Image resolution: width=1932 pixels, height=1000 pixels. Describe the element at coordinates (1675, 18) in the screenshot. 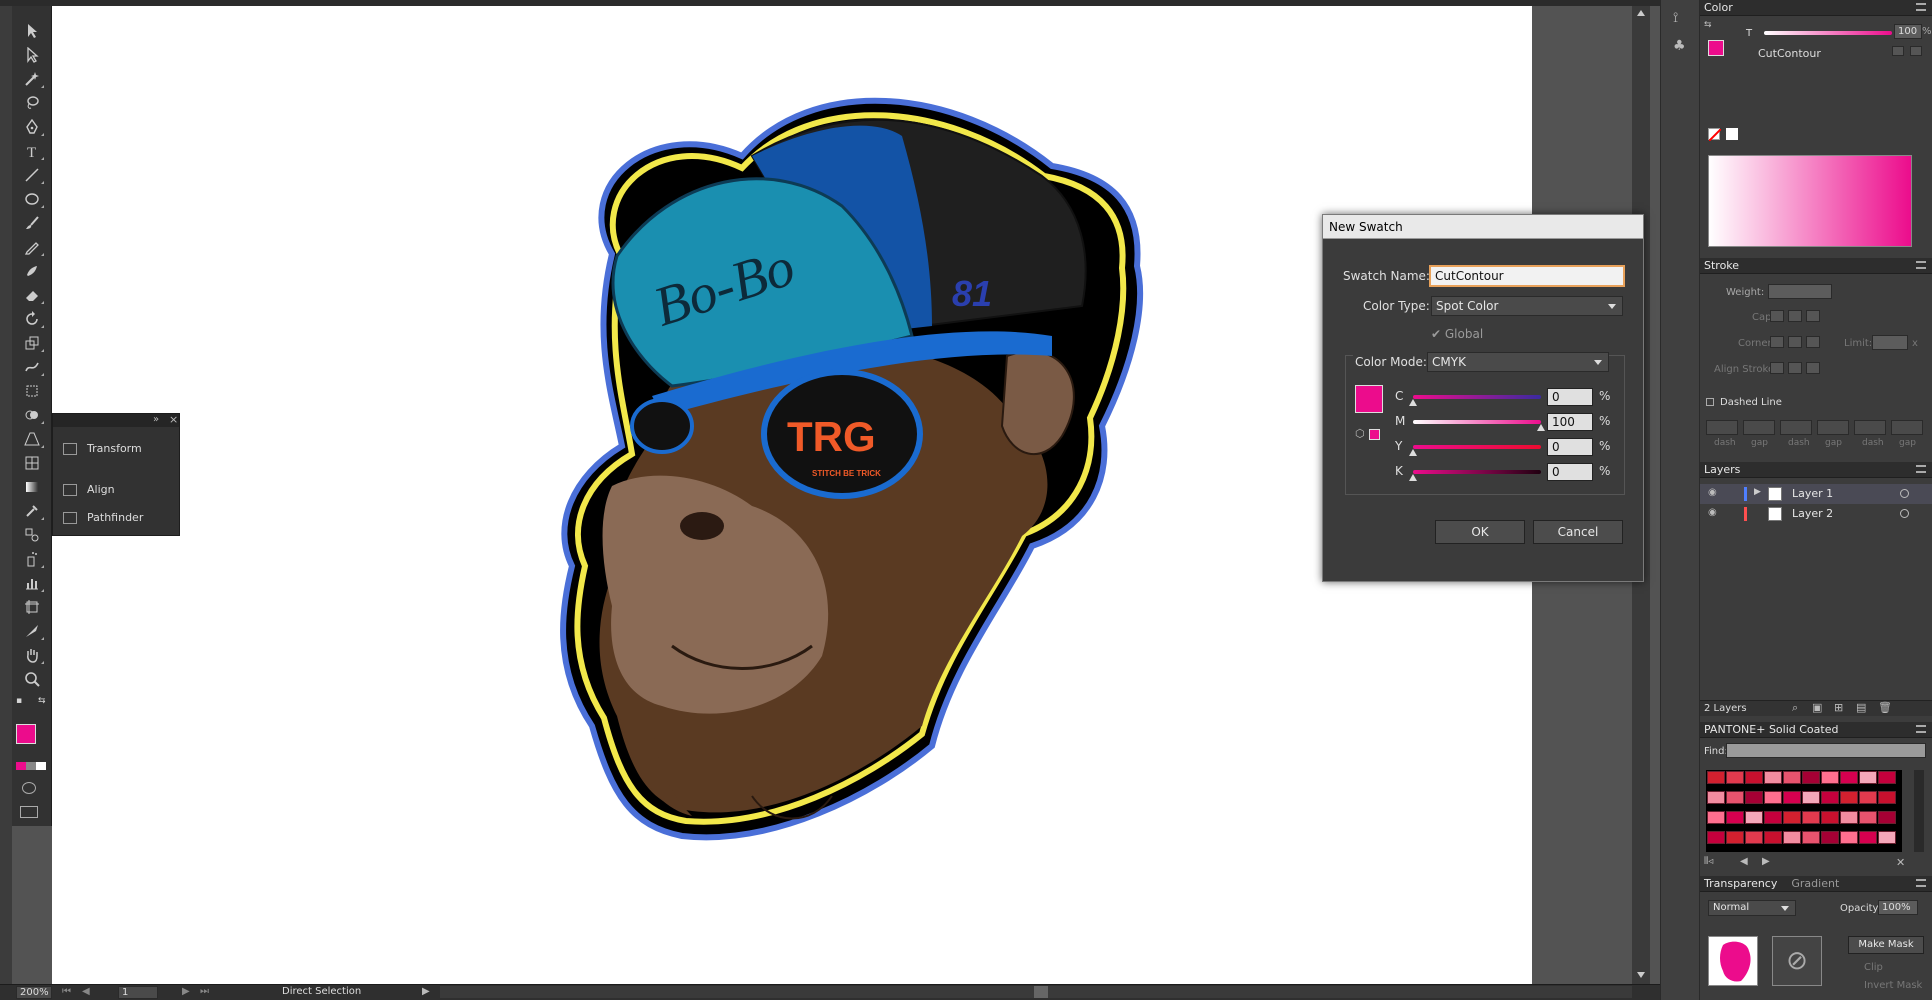

I see `brushes-icon: ⟟` at that location.